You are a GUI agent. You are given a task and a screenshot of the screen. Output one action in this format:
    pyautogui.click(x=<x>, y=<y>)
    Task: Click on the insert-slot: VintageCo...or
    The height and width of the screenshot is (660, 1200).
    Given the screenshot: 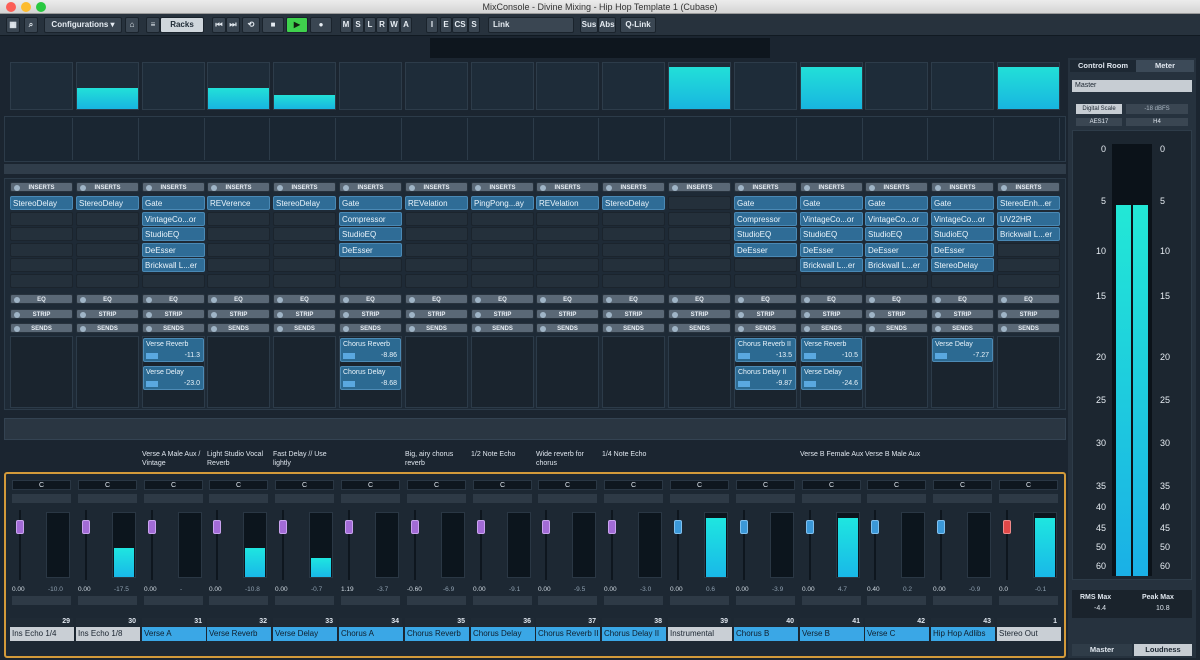 What is the action you would take?
    pyautogui.click(x=896, y=218)
    